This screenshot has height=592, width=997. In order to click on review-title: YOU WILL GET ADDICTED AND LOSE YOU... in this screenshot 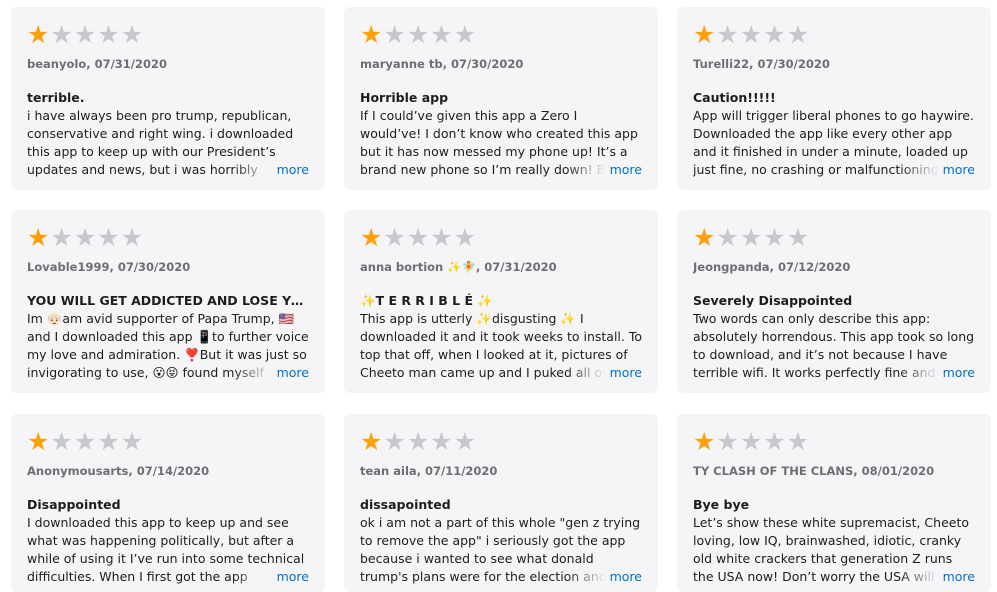, I will do `click(168, 300)`.